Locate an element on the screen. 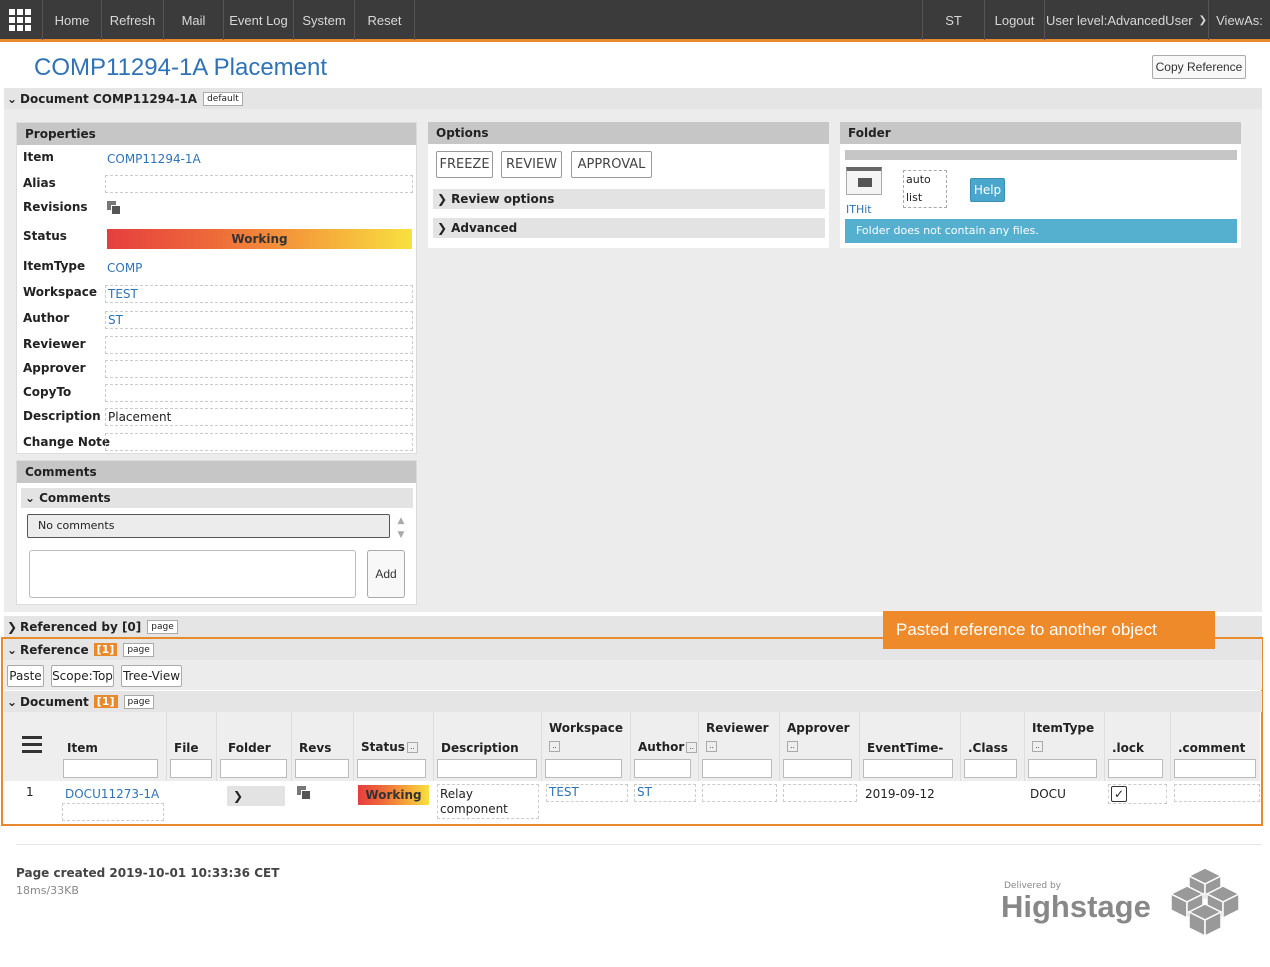 This screenshot has height=967, width=1270. row-item-link: DOCU11273-1A is located at coordinates (112, 794).